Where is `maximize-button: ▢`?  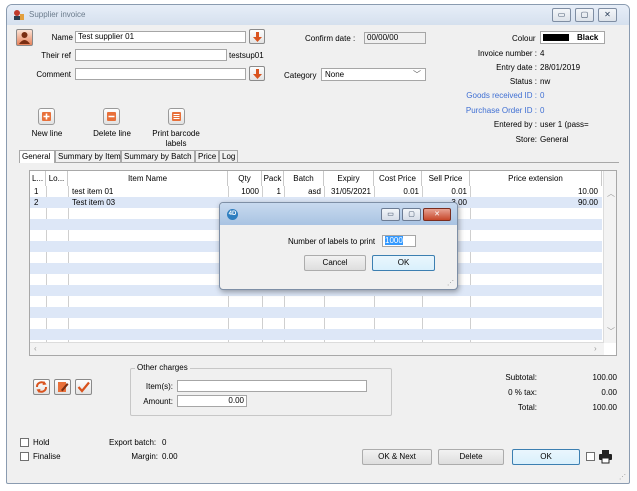 maximize-button: ▢ is located at coordinates (584, 15).